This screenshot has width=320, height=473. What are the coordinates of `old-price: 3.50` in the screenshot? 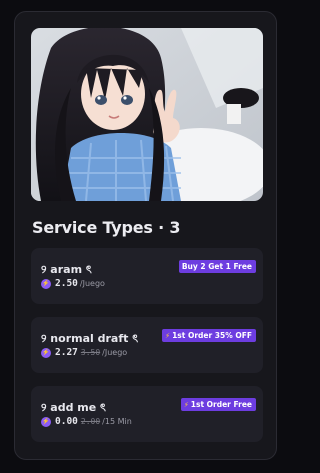 It's located at (90, 352).